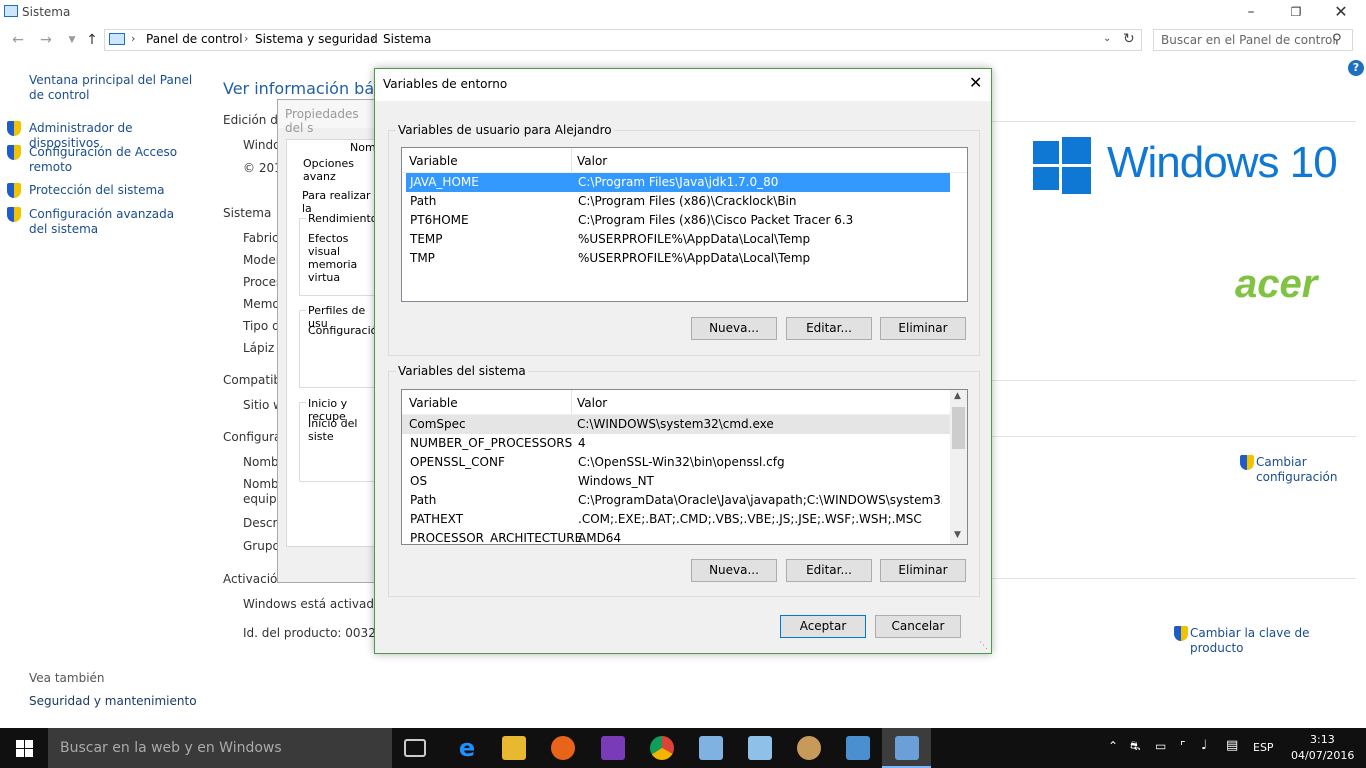 This screenshot has height=768, width=1366. I want to click on recent-chevron-icon: ▼, so click(72, 40).